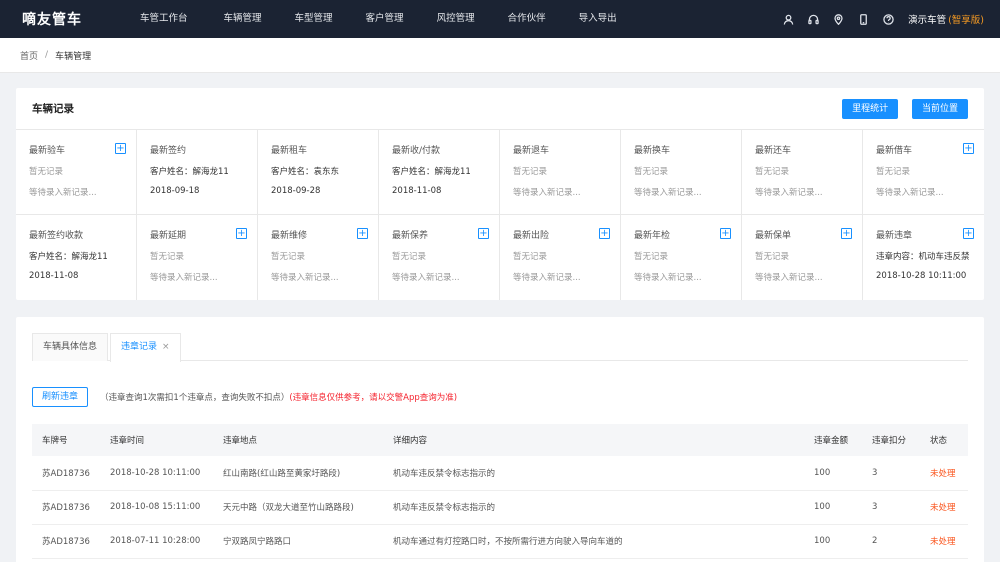  I want to click on user-name: 演示车管, so click(927, 20).